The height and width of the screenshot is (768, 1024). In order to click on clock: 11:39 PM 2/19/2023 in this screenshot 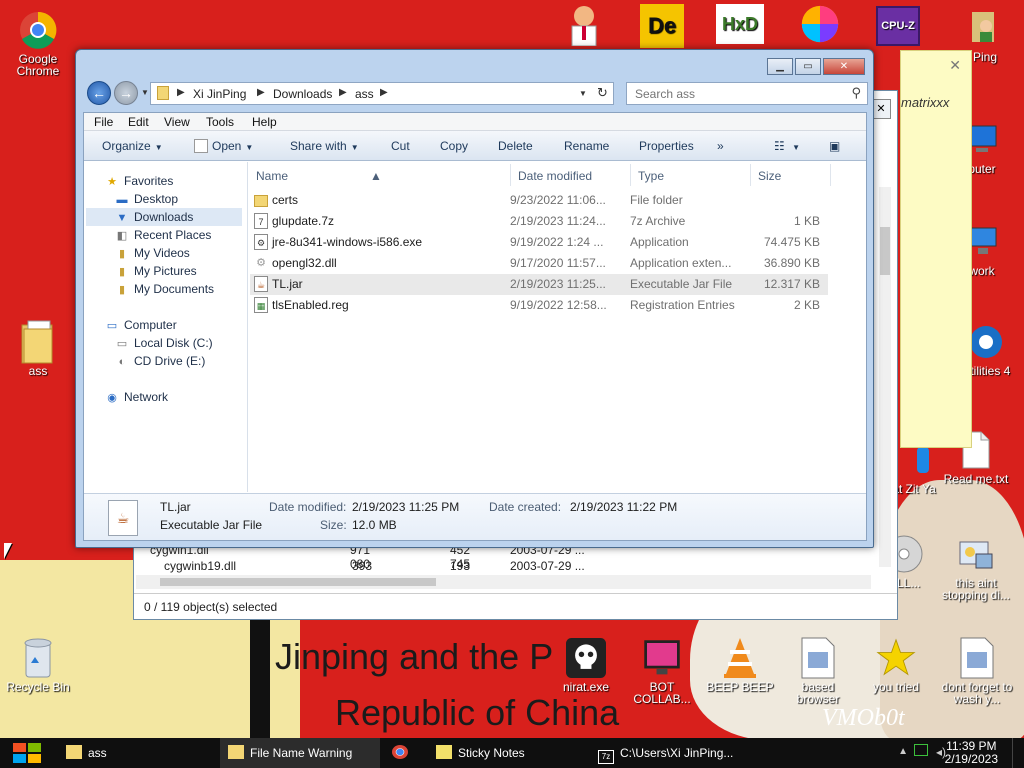, I will do `click(971, 753)`.